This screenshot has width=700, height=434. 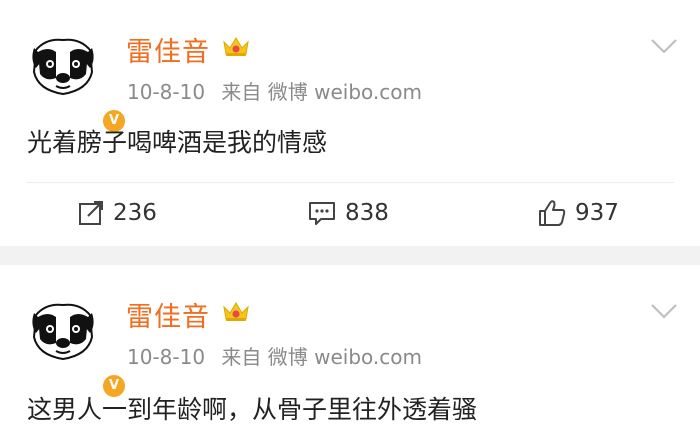 I want to click on divider, so click(x=350, y=182).